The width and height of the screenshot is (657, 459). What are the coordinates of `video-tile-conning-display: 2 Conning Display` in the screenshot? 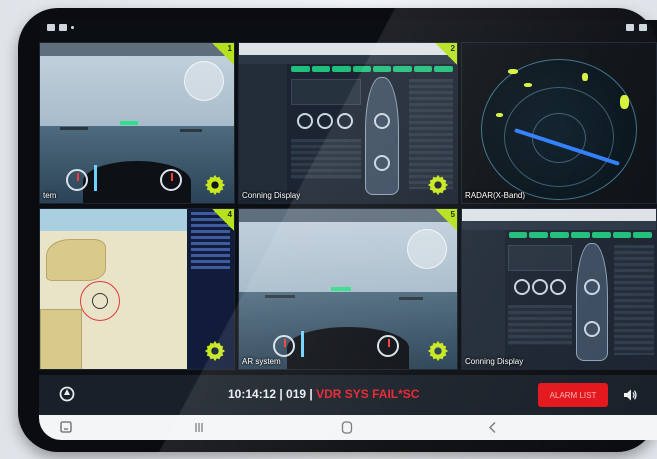 It's located at (348, 123).